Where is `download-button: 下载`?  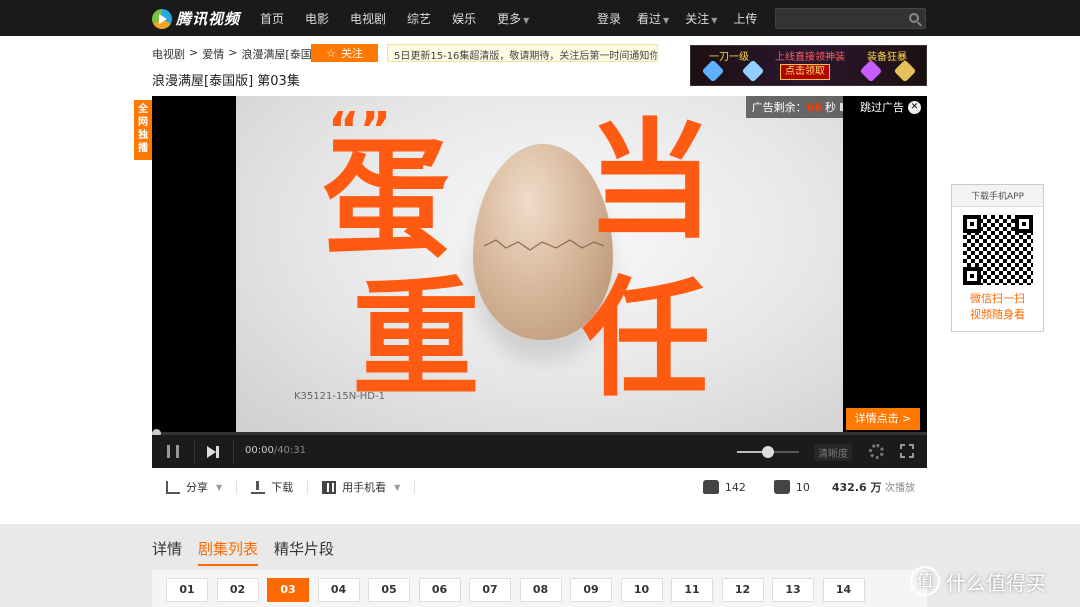 download-button: 下载 is located at coordinates (272, 487).